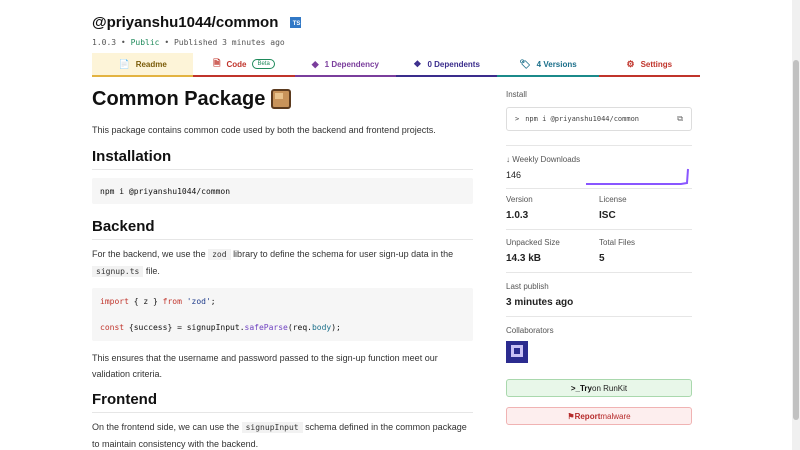 This screenshot has width=800, height=450. I want to click on button-label: malware, so click(615, 416).